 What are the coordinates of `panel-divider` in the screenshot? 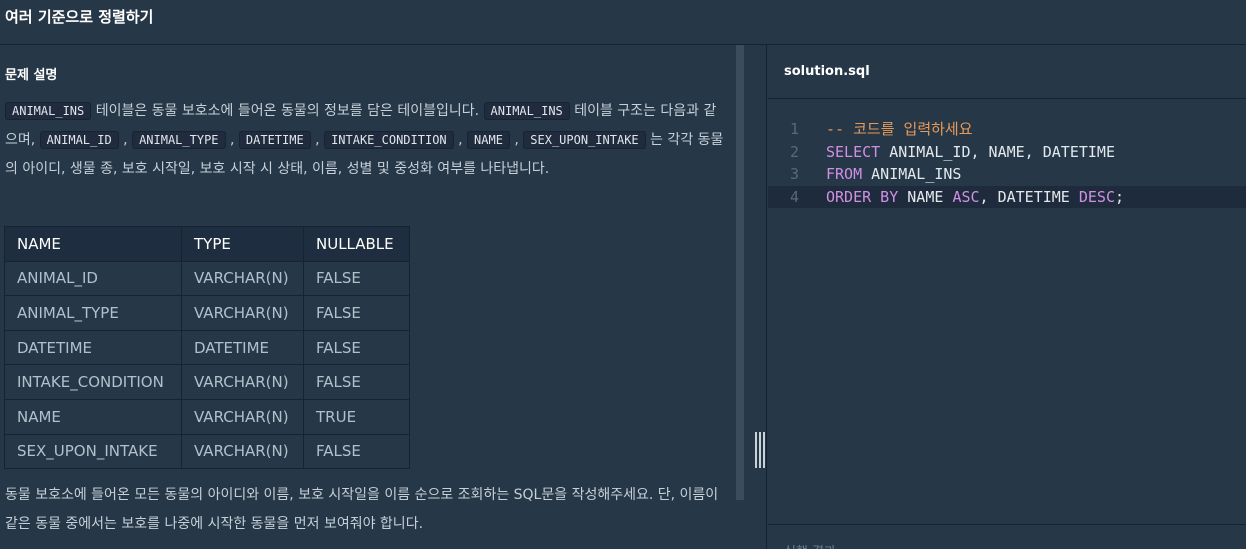 It's located at (756, 297).